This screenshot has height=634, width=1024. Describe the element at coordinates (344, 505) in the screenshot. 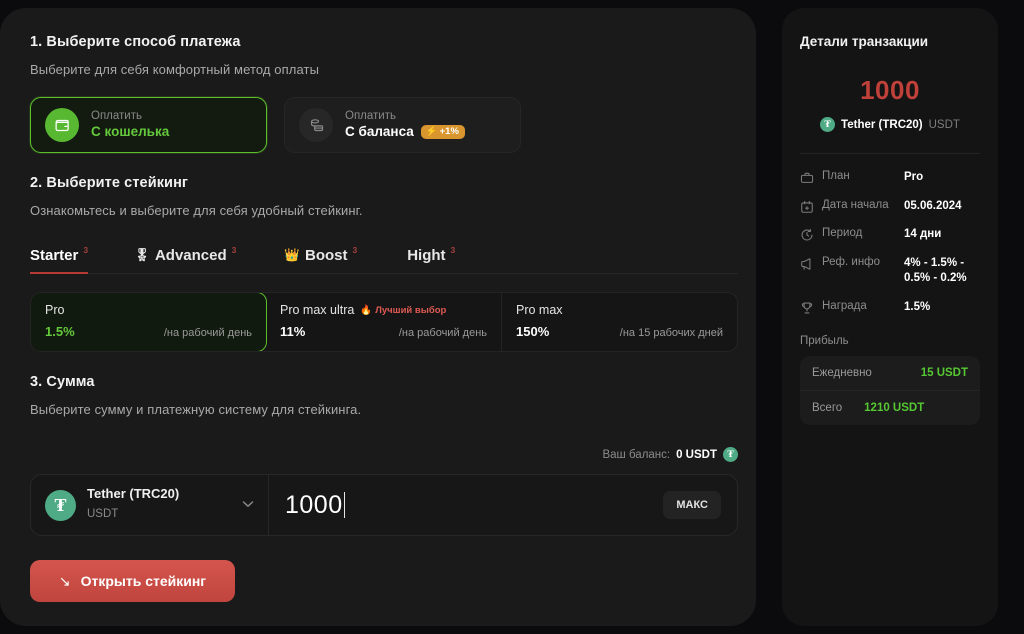

I see `text-caret` at that location.